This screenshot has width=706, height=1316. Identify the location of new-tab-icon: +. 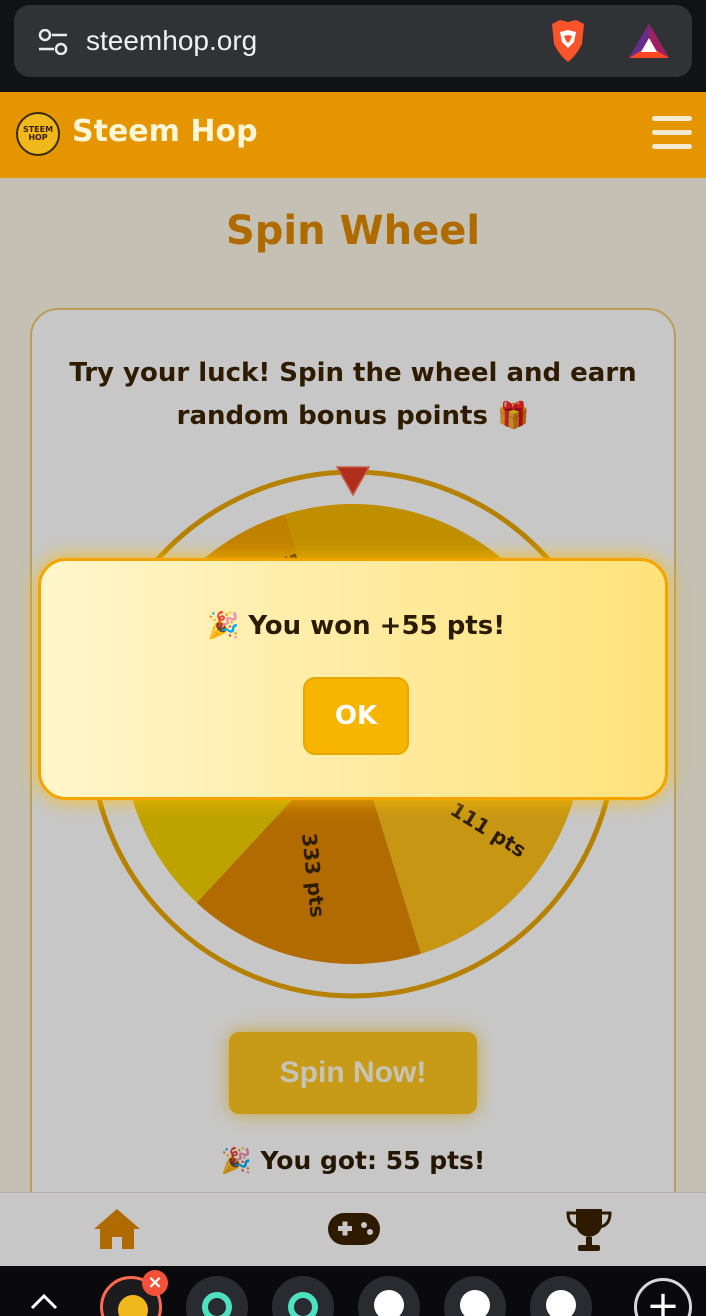
(663, 1297).